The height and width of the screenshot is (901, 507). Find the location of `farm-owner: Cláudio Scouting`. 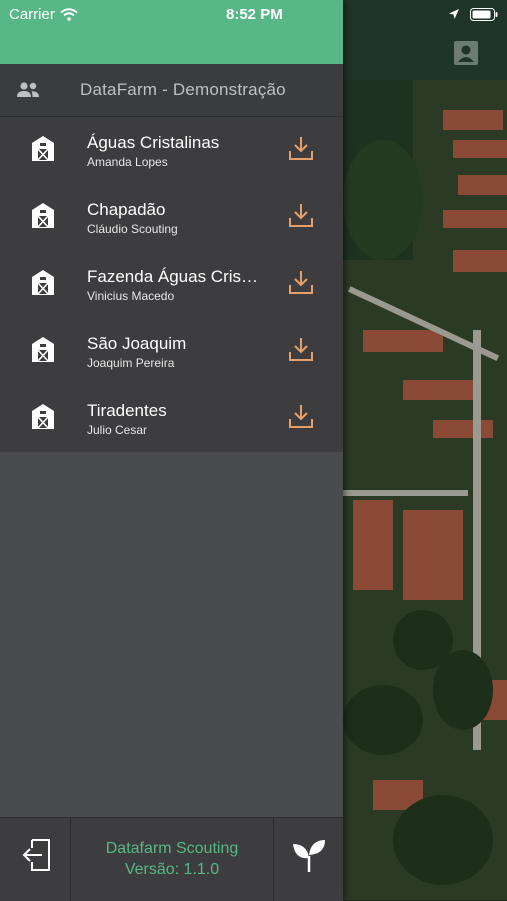

farm-owner: Cláudio Scouting is located at coordinates (132, 229).